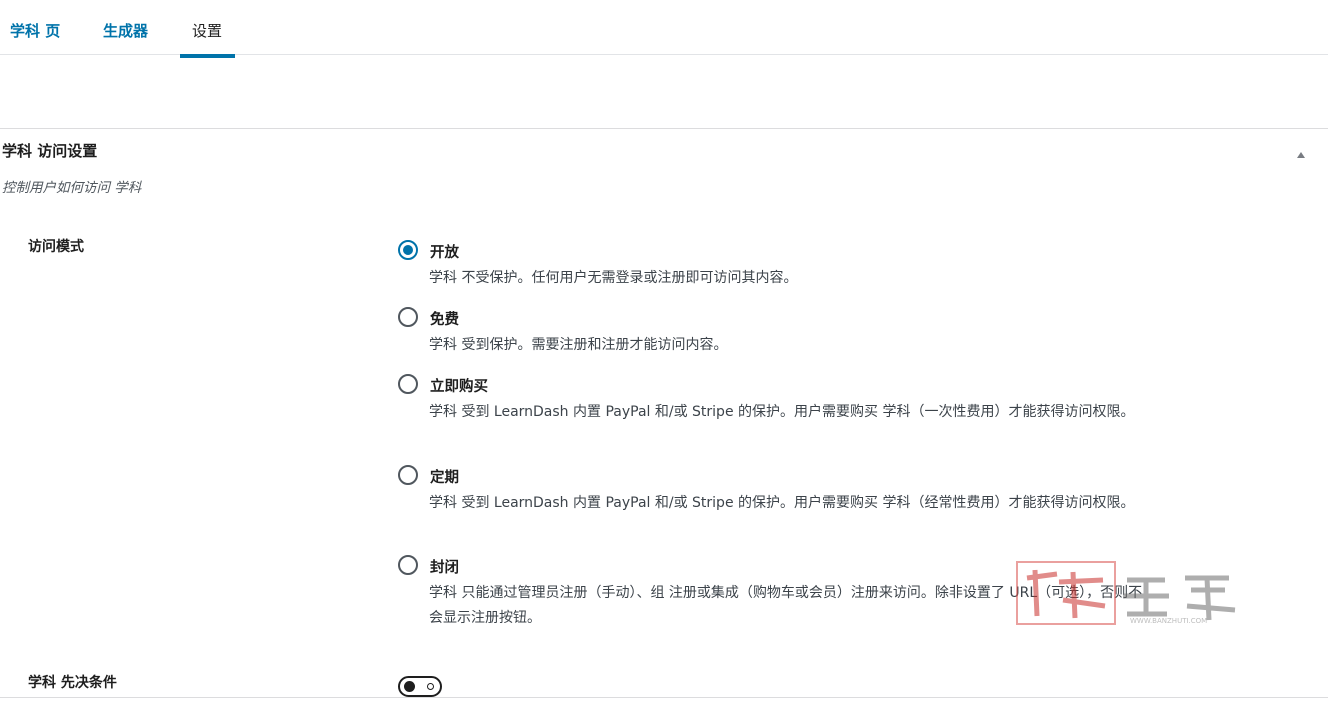 This screenshot has width=1328, height=703. What do you see at coordinates (444, 320) in the screenshot?
I see `option-label: 免费` at bounding box center [444, 320].